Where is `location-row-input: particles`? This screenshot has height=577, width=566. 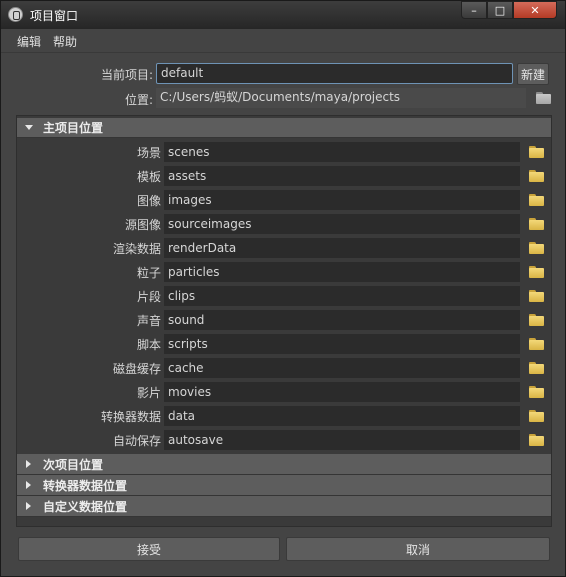
location-row-input: particles is located at coordinates (342, 272).